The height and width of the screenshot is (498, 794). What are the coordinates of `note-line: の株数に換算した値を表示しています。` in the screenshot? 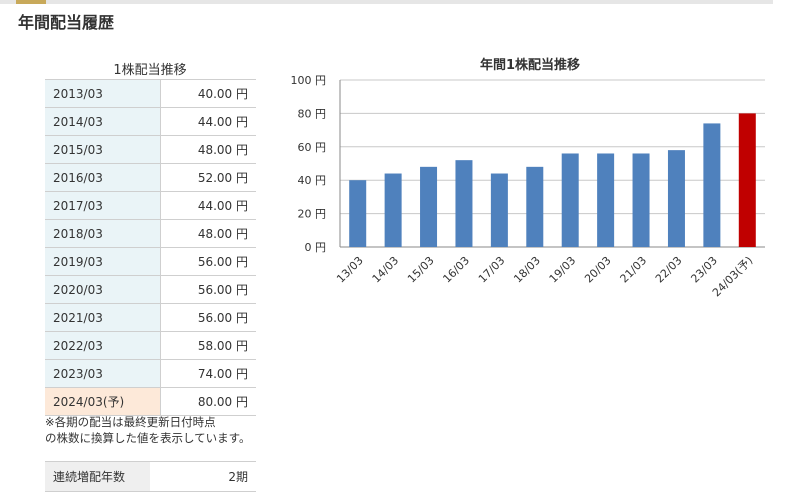 It's located at (148, 438).